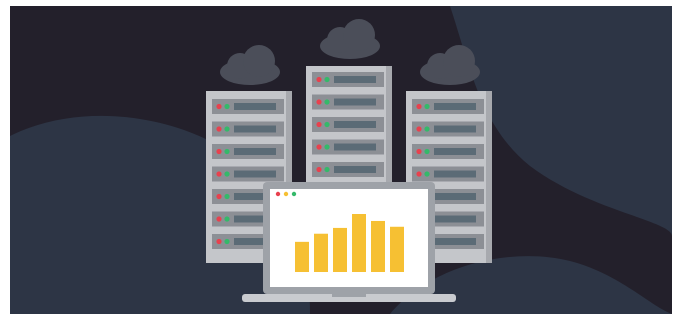 The image size is (681, 322). I want to click on window-dot-yellow, so click(286, 194).